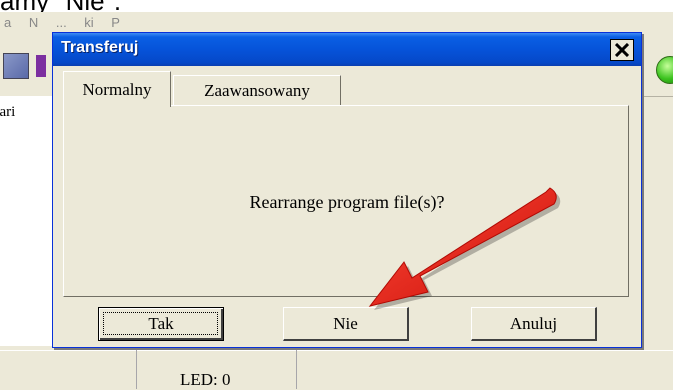 The width and height of the screenshot is (673, 390). I want to click on close-icon, so click(622, 50).